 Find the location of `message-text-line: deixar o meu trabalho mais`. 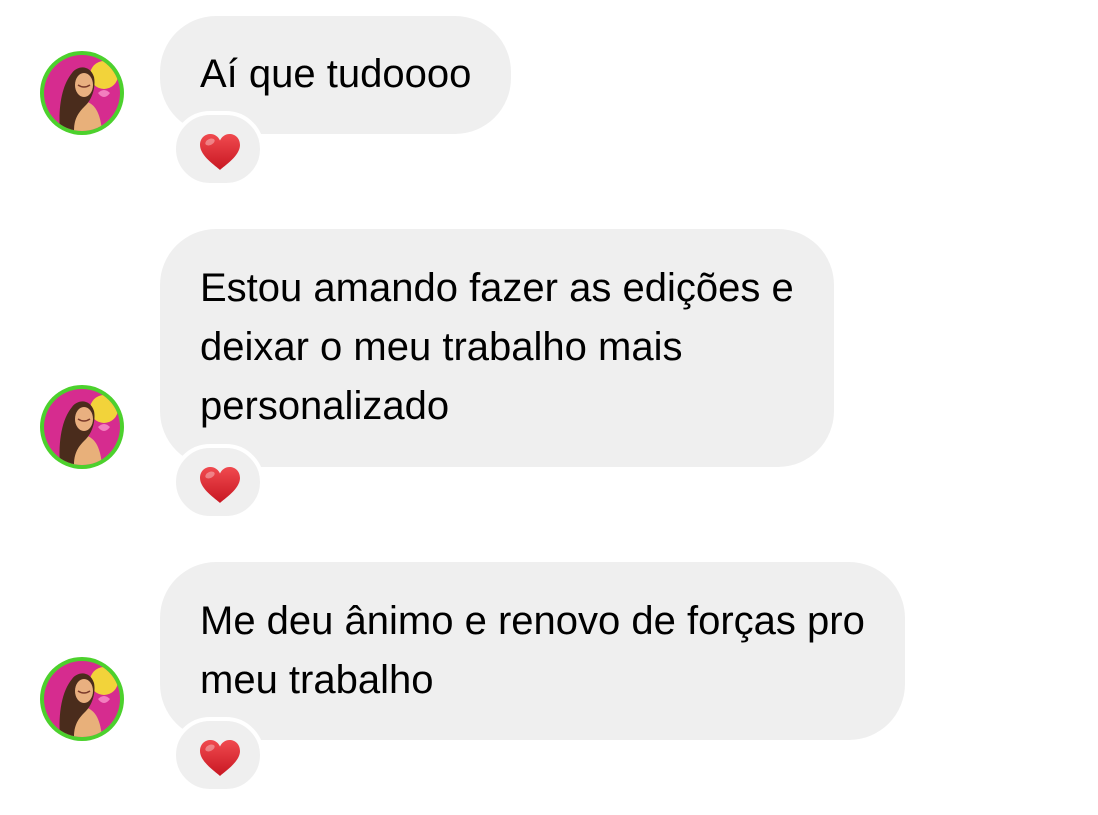

message-text-line: deixar o meu trabalho mais is located at coordinates (441, 347).